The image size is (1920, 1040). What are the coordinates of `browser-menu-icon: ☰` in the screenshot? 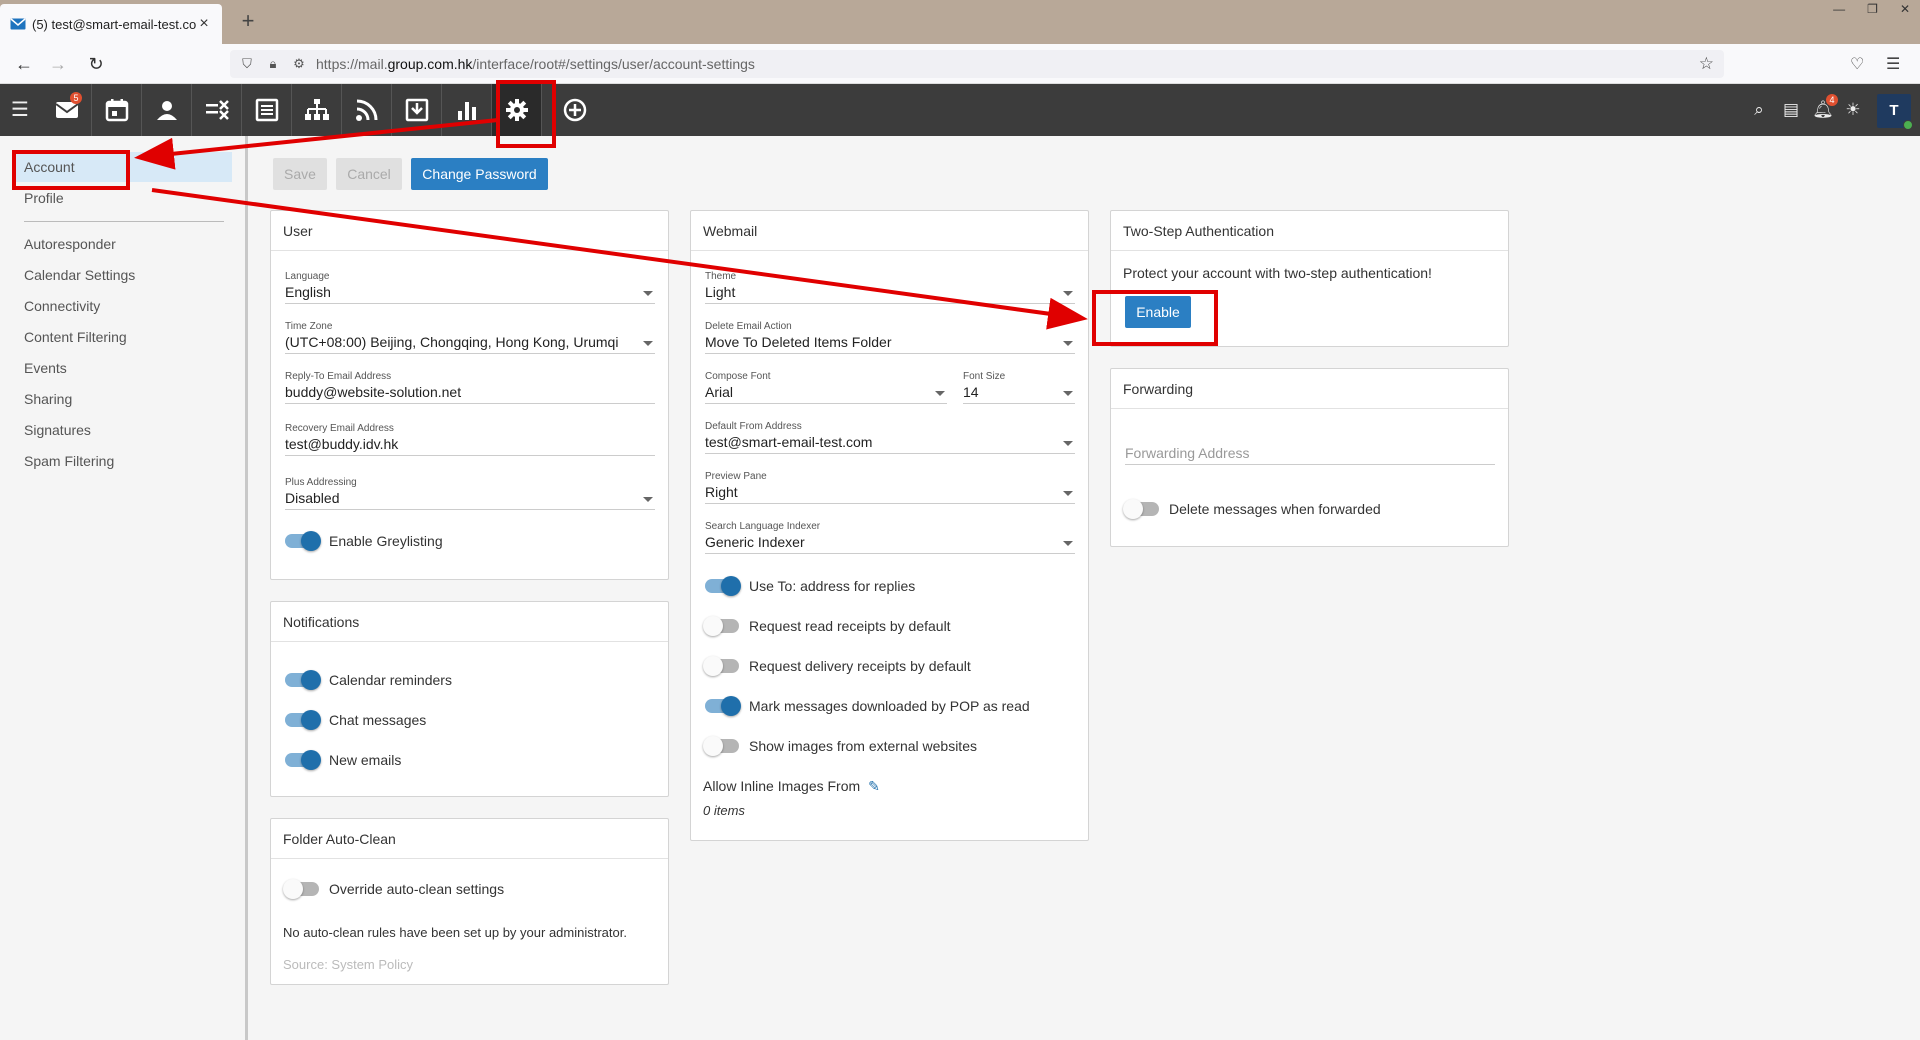 It's located at (1893, 64).